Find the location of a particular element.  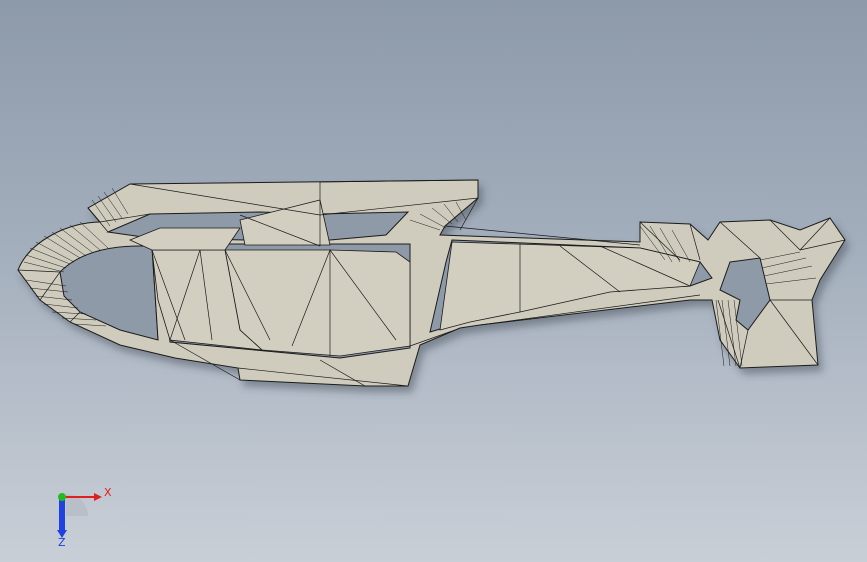

z-axis-label: Z is located at coordinates (62, 542).